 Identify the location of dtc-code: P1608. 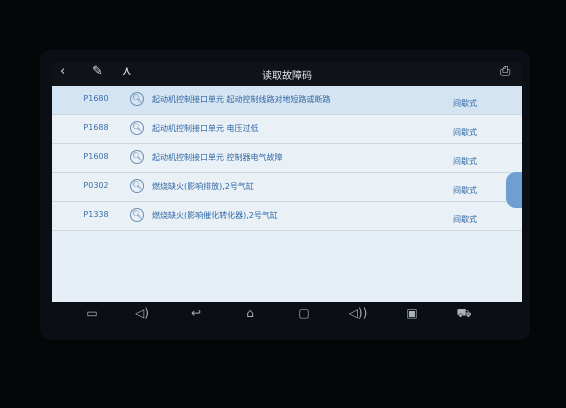
(96, 156).